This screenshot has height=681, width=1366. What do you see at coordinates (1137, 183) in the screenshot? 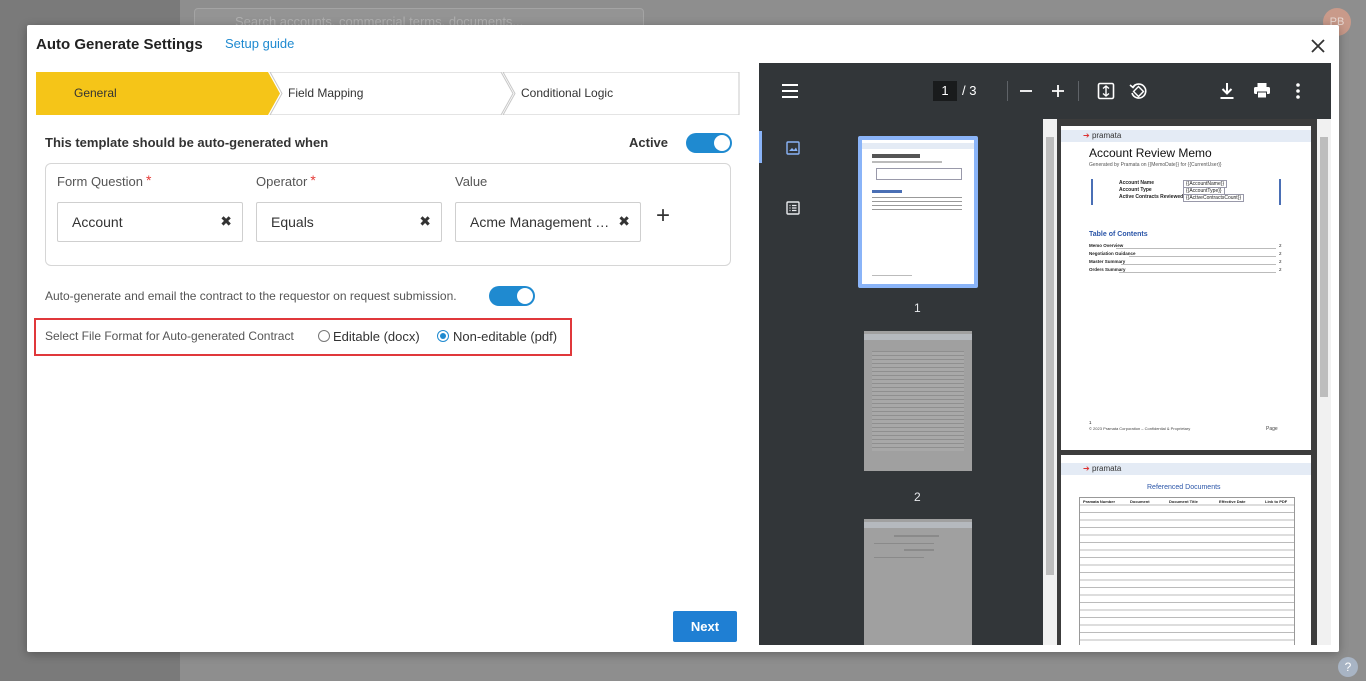
I see `doc-table-key: Account Name` at bounding box center [1137, 183].